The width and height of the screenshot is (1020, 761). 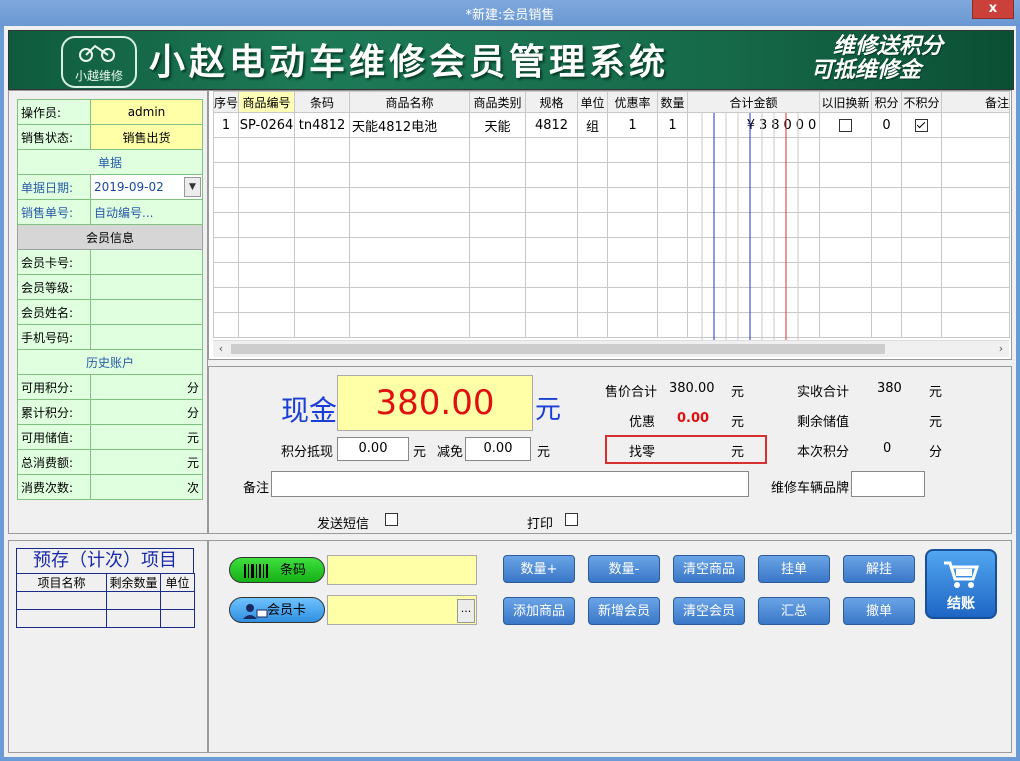 I want to click on cell-nopoints, so click(x=922, y=125).